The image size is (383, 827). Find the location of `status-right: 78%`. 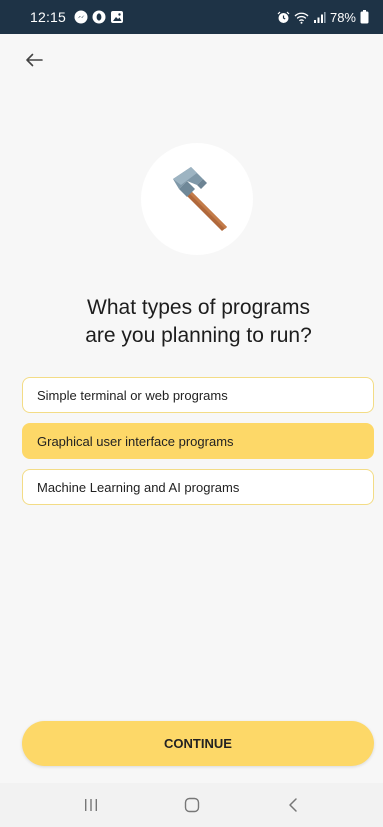

status-right: 78% is located at coordinates (323, 17).